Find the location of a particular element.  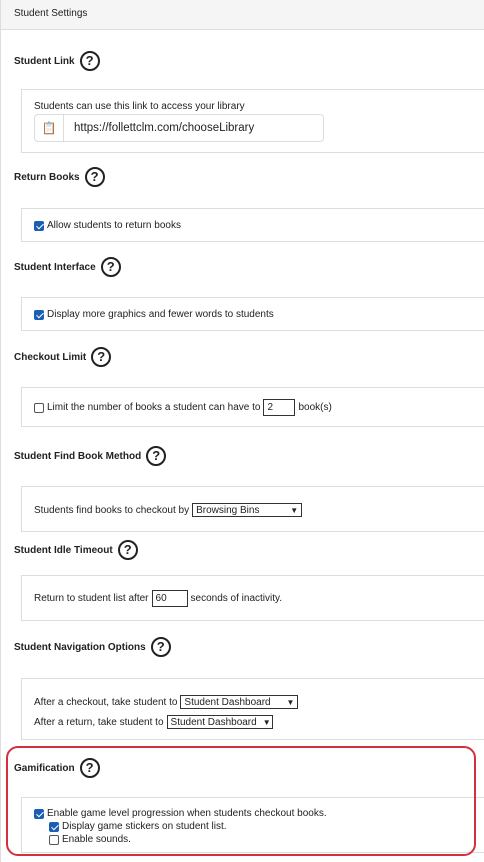

student-link-field: 📋 https://follettclm.com/chooseLibrary is located at coordinates (179, 128).